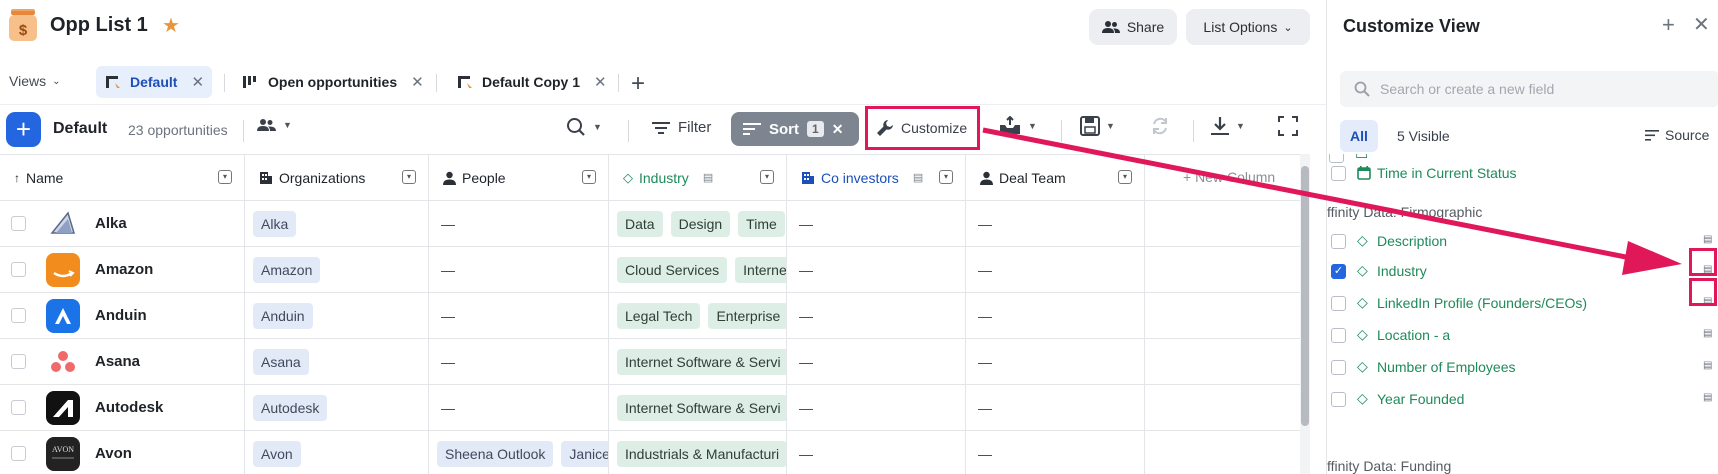  What do you see at coordinates (876, 178) in the screenshot?
I see `column-header-co-investors: Co investors ▤ ▾` at bounding box center [876, 178].